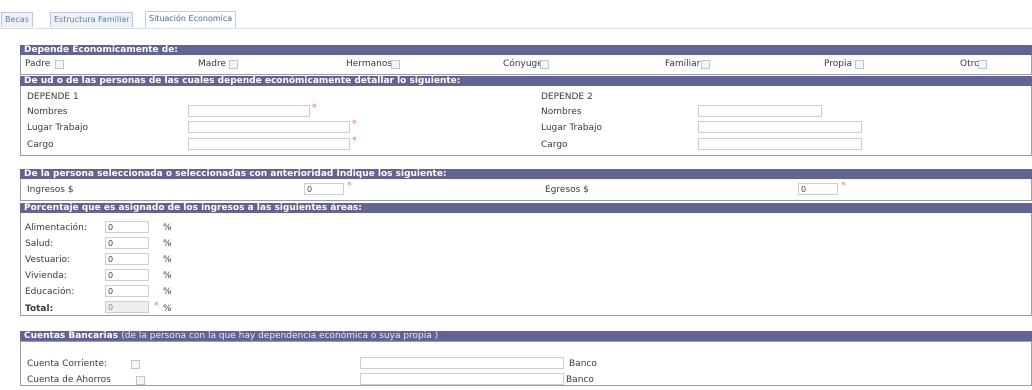 This screenshot has width=1032, height=390. What do you see at coordinates (249, 111) in the screenshot?
I see `depende1-nombres-input` at bounding box center [249, 111].